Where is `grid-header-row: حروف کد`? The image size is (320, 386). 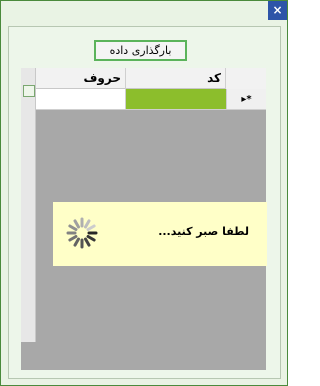 grid-header-row: حروف کد is located at coordinates (151, 78).